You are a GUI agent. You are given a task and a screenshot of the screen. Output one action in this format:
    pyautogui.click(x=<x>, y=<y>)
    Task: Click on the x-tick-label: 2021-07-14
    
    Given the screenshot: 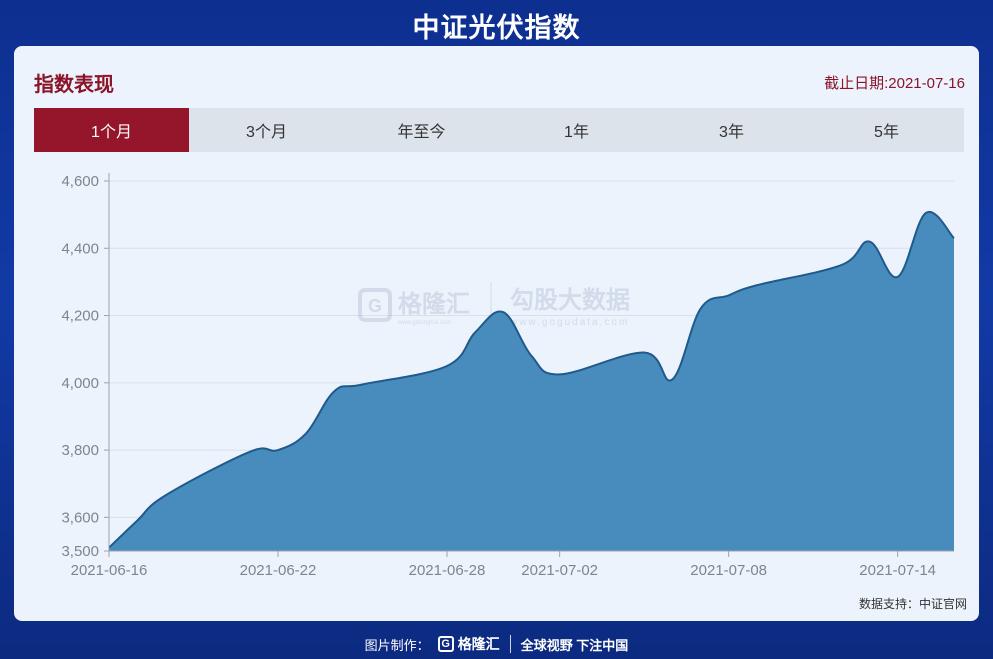 What is the action you would take?
    pyautogui.click(x=897, y=570)
    